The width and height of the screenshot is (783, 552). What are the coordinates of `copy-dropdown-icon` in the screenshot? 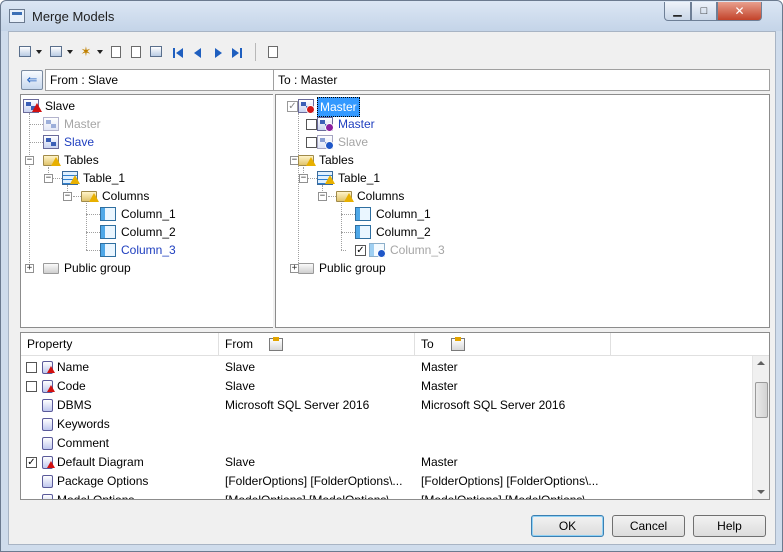 It's located at (39, 52).